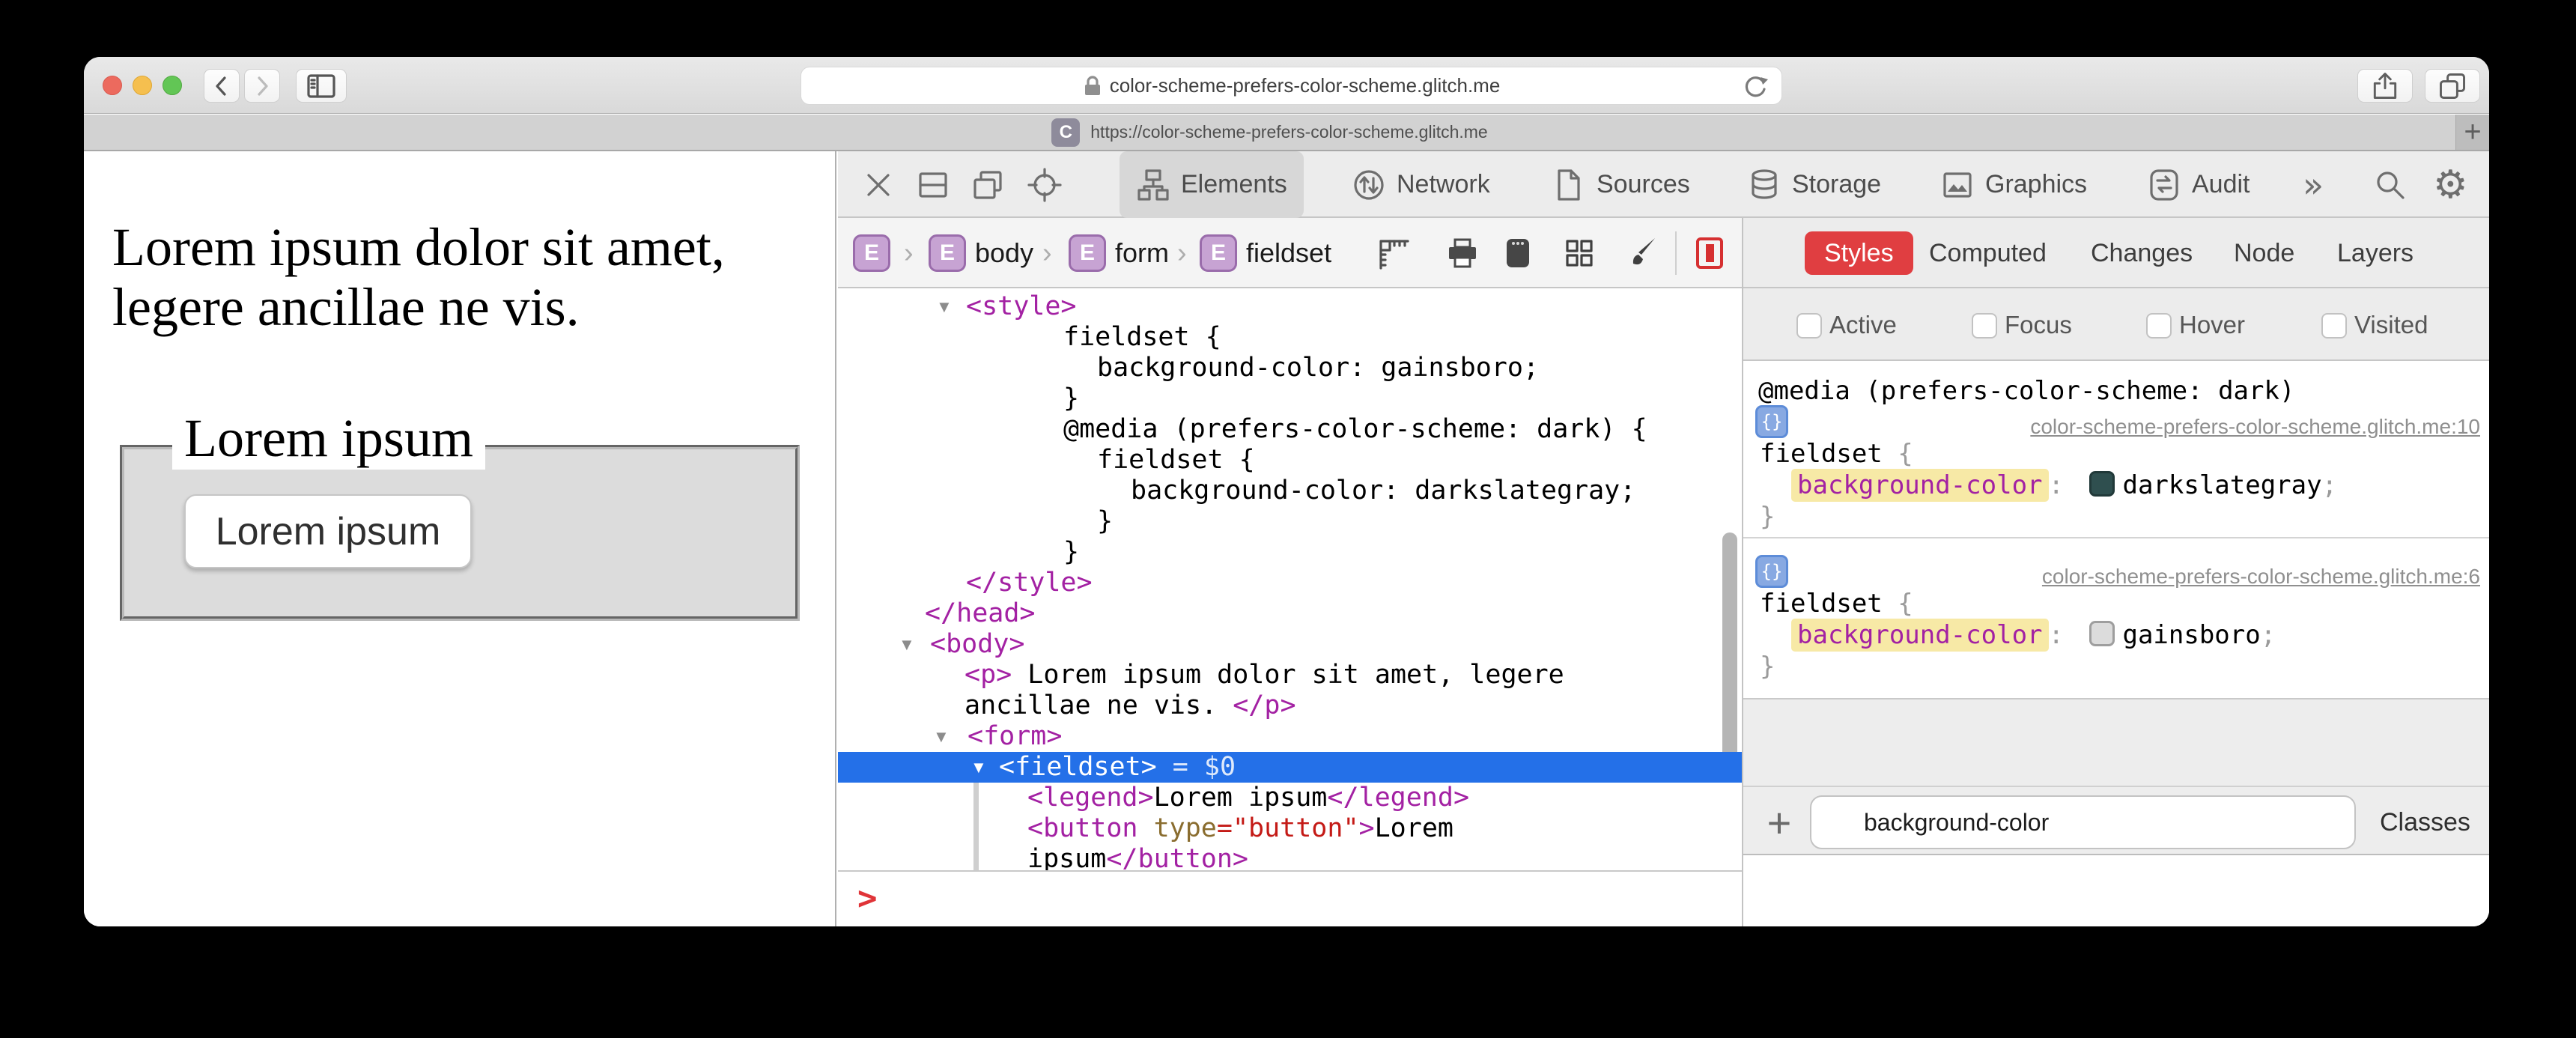  What do you see at coordinates (1290, 828) in the screenshot?
I see `tree-row: <button type="button">Lorem` at bounding box center [1290, 828].